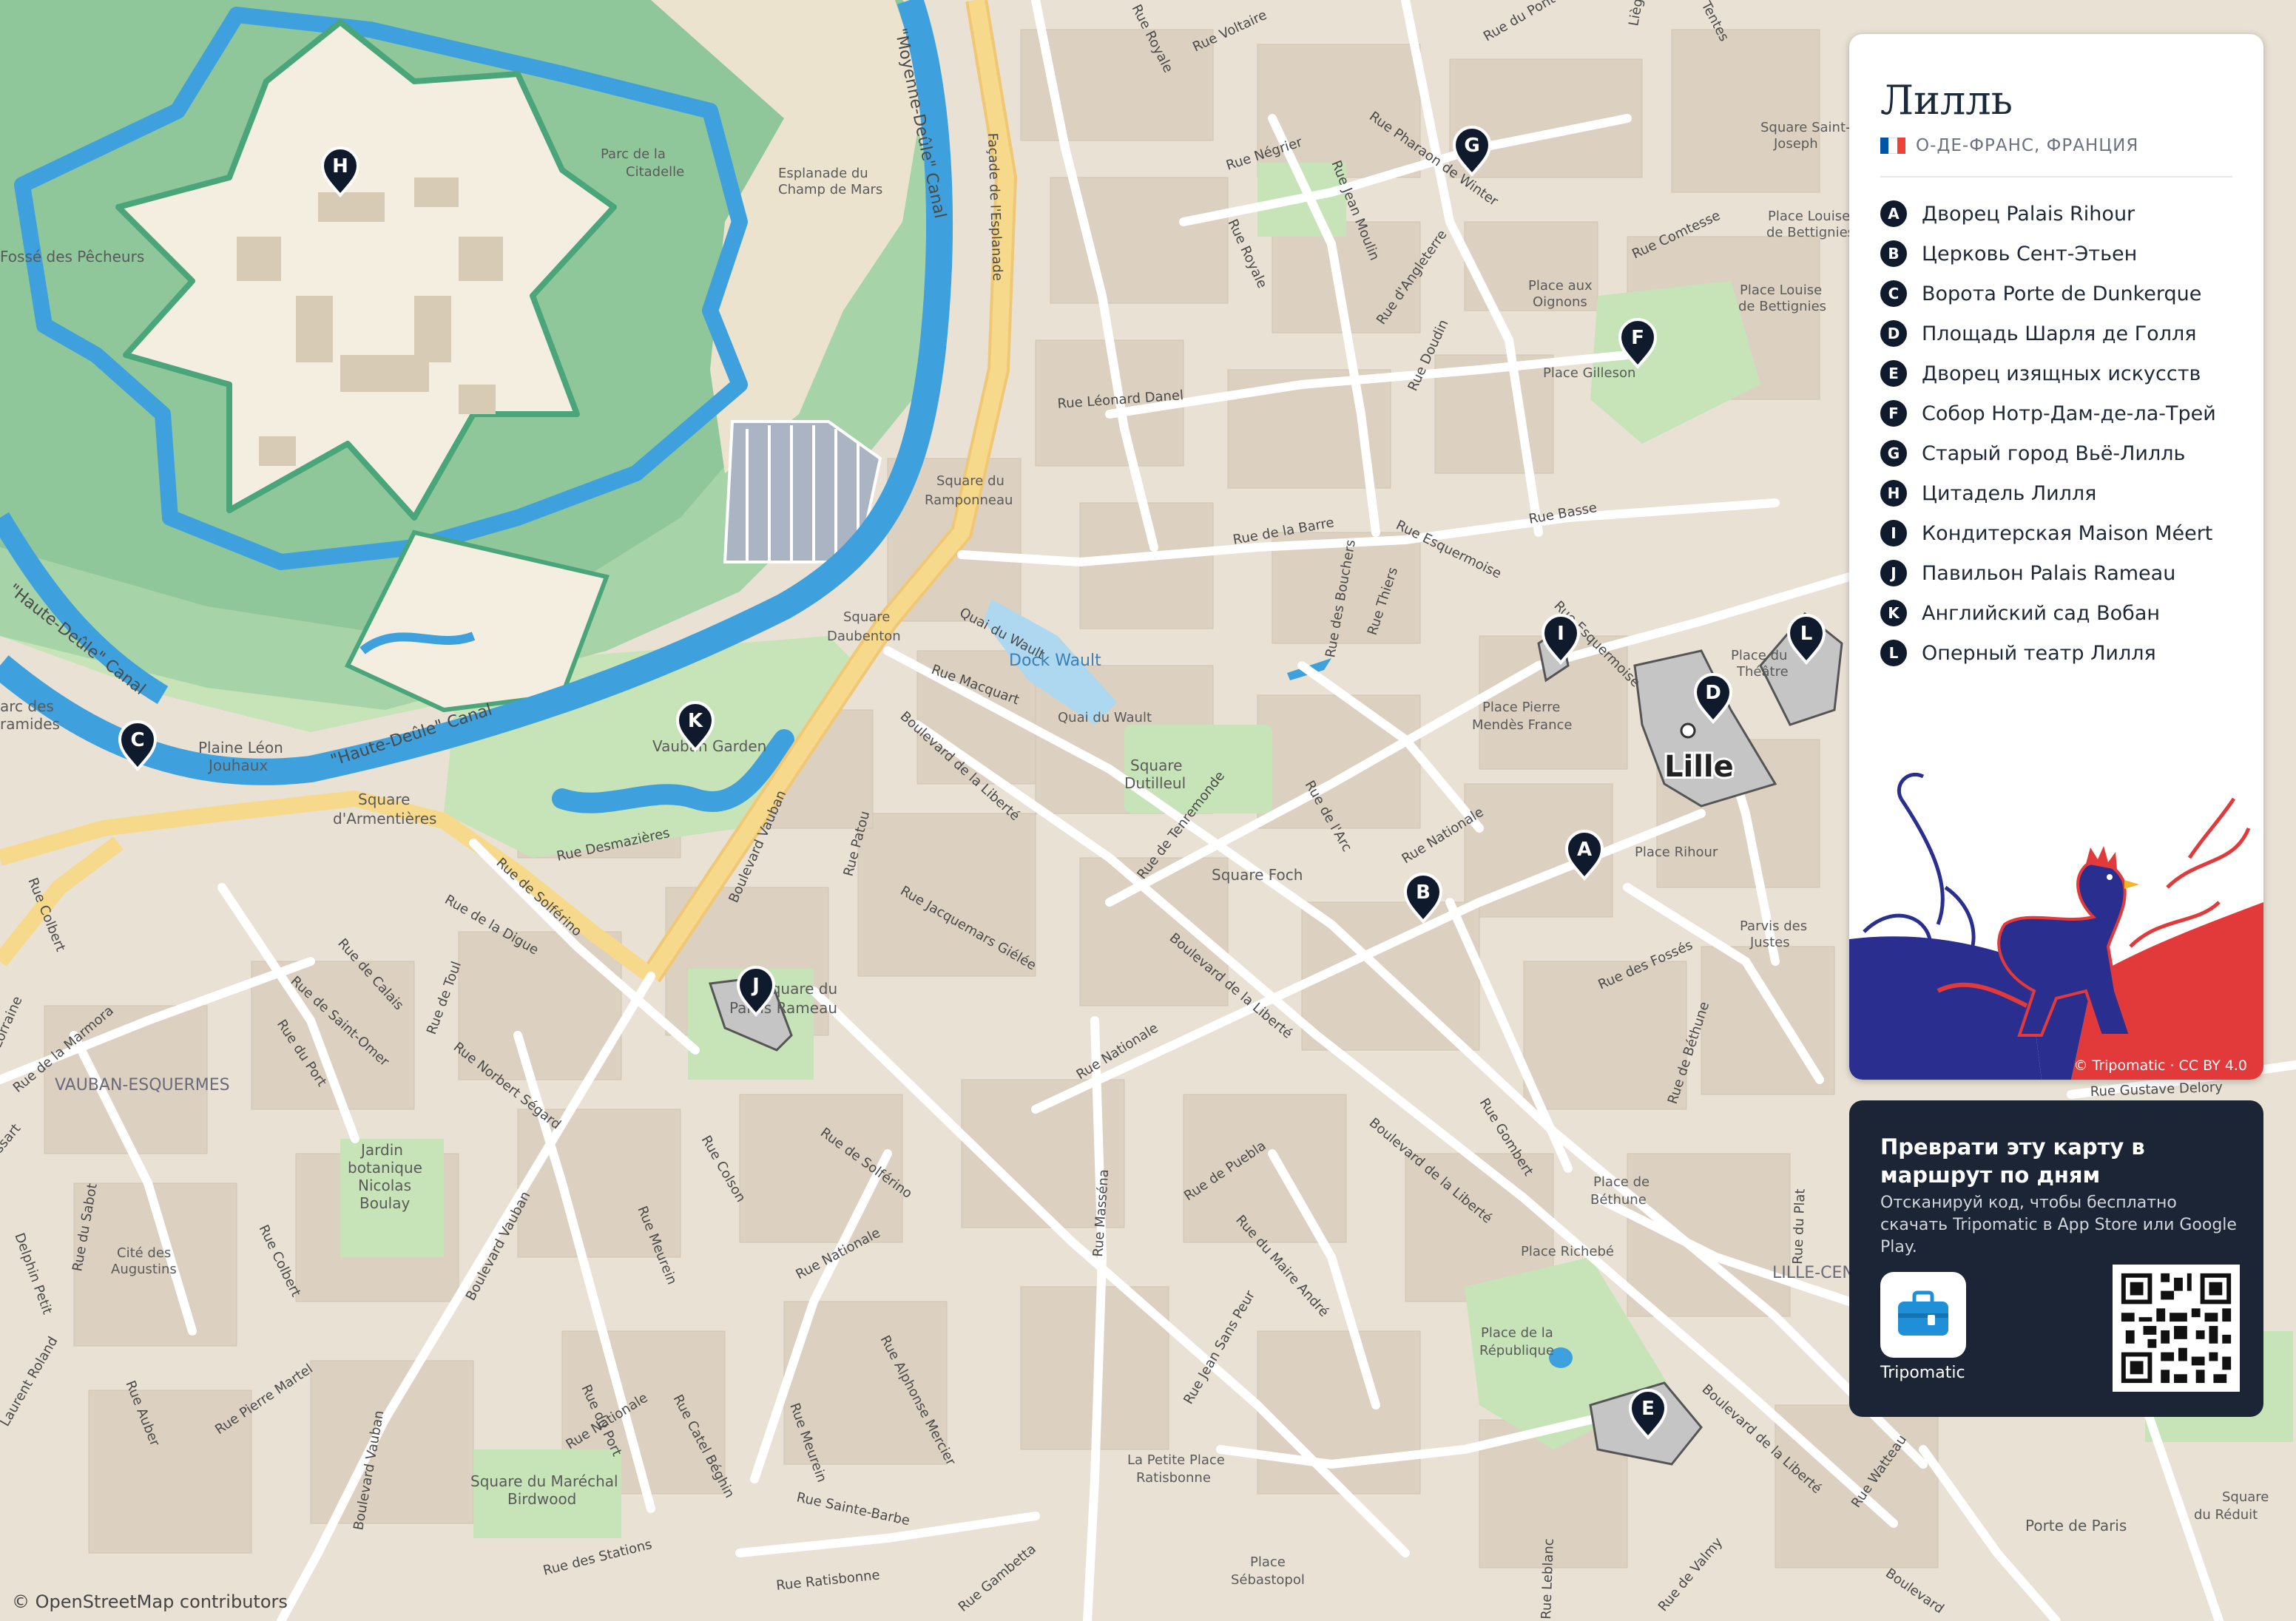 This screenshot has width=2296, height=1621. I want to click on poi-item: L Оперный театр Лилля, so click(2048, 653).